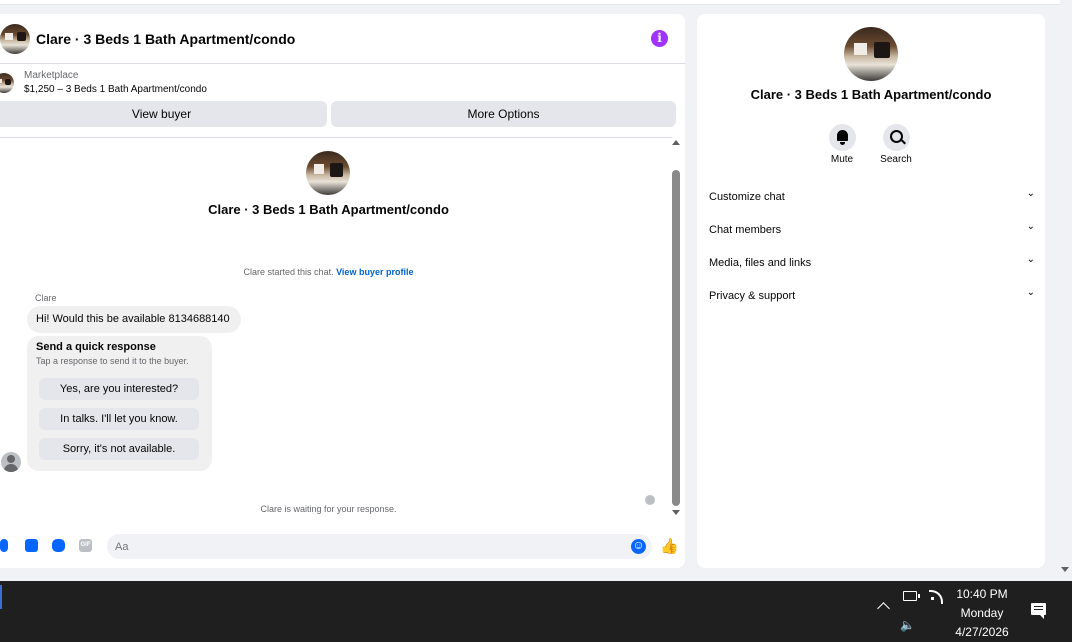 This screenshot has width=1072, height=642. I want to click on scroll-up-arrow, so click(676, 142).